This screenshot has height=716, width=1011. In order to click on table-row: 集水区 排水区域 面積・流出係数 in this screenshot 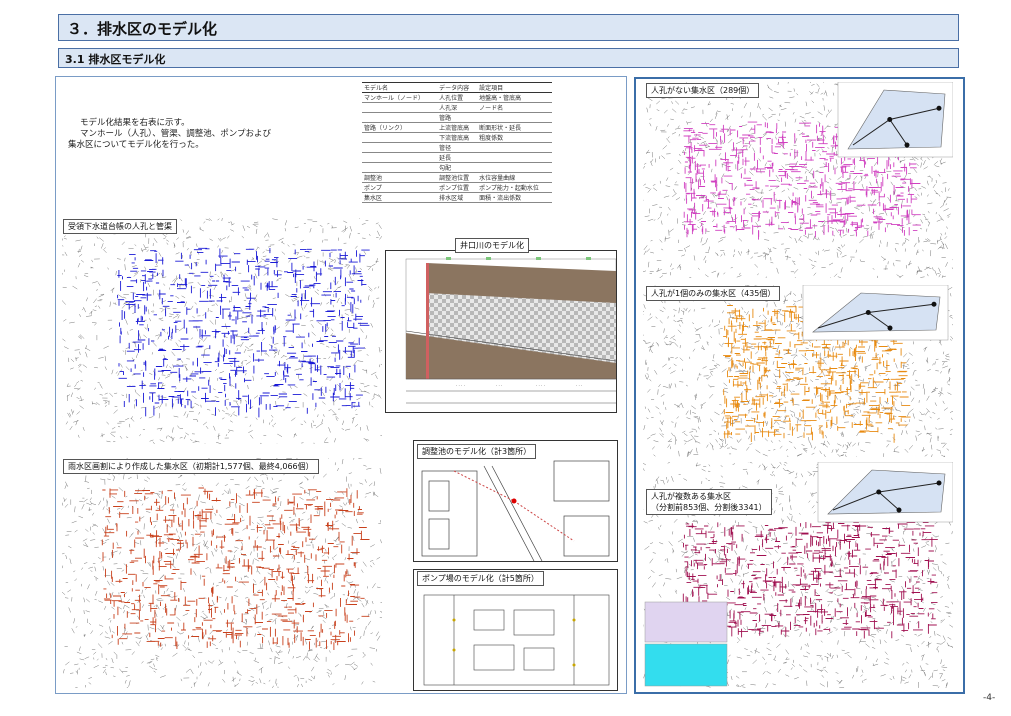, I will do `click(457, 197)`.